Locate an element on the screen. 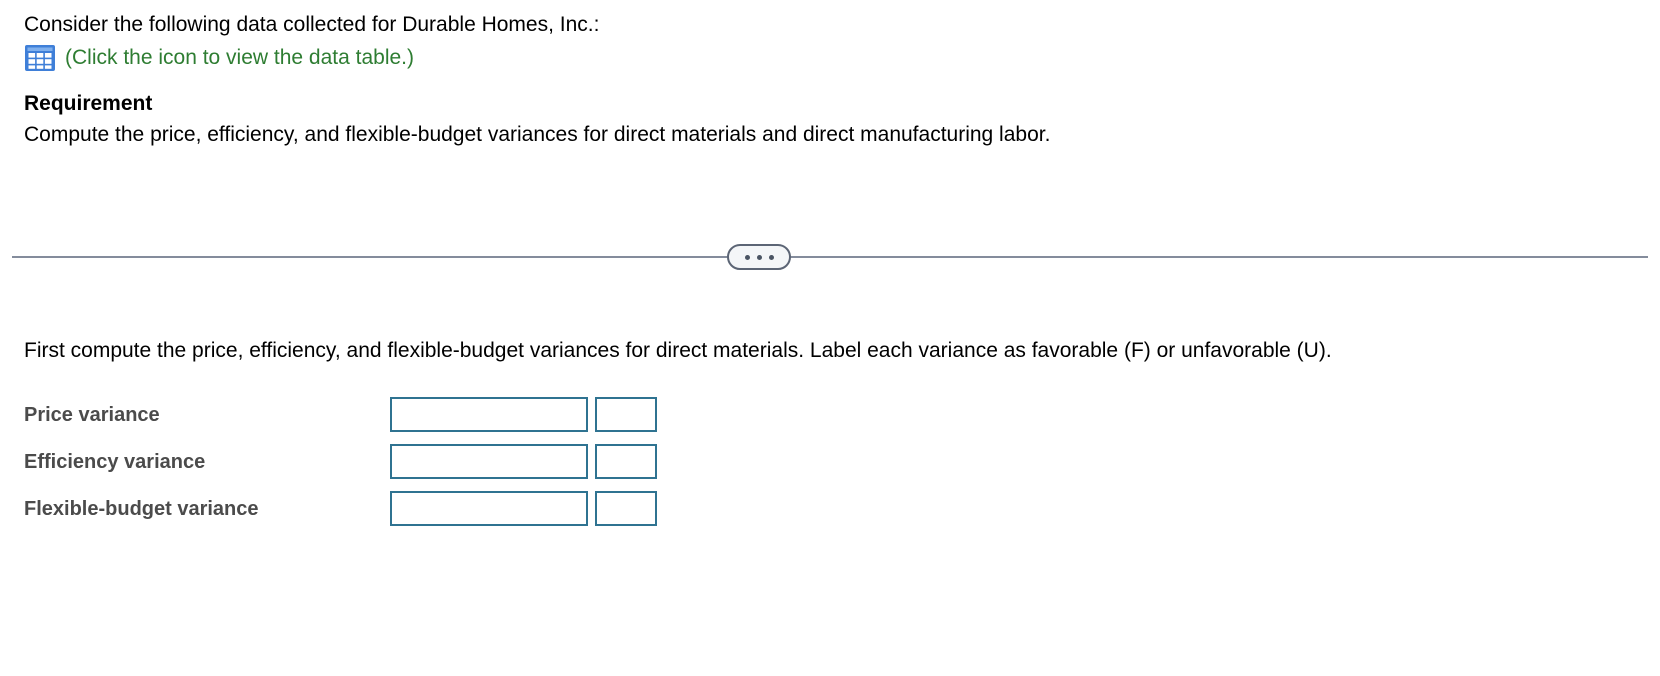 This screenshot has height=676, width=1660. data-table-link-label: (Click the icon to view the data table.) is located at coordinates (239, 58).